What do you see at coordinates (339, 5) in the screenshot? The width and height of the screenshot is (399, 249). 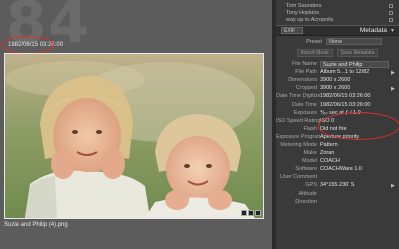 I see `collection-item: Tom Saunders` at bounding box center [339, 5].